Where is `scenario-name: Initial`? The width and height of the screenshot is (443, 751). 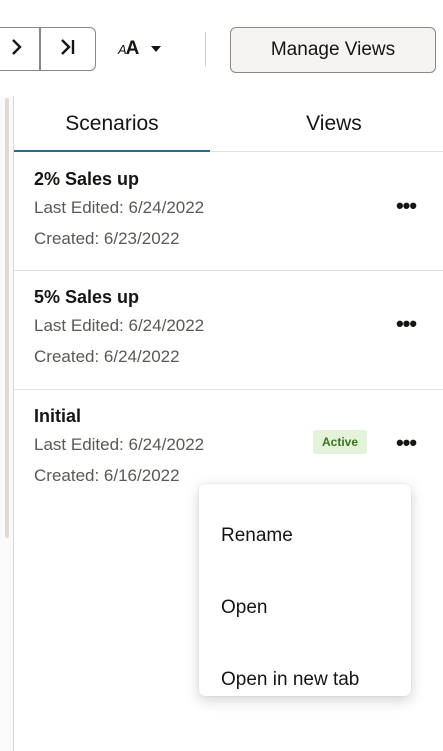
scenario-name: Initial is located at coordinates (58, 416).